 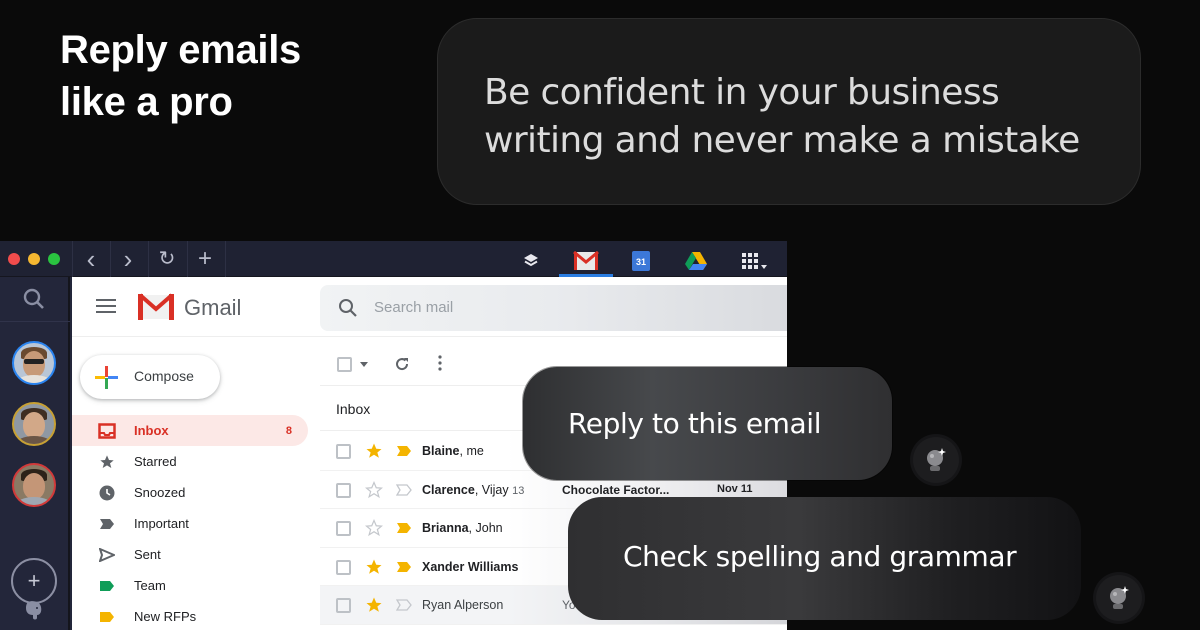 I want to click on minimize-window-button, so click(x=34, y=259).